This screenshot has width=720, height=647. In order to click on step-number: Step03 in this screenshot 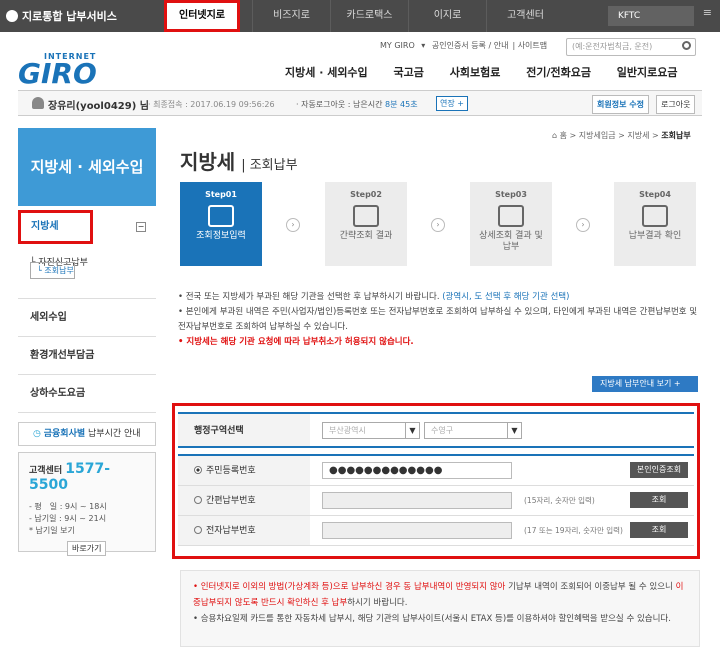, I will do `click(511, 194)`.